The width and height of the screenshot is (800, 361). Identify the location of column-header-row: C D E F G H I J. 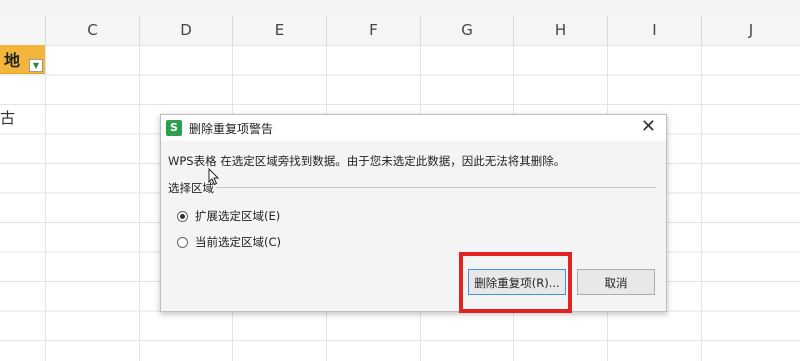
(400, 31).